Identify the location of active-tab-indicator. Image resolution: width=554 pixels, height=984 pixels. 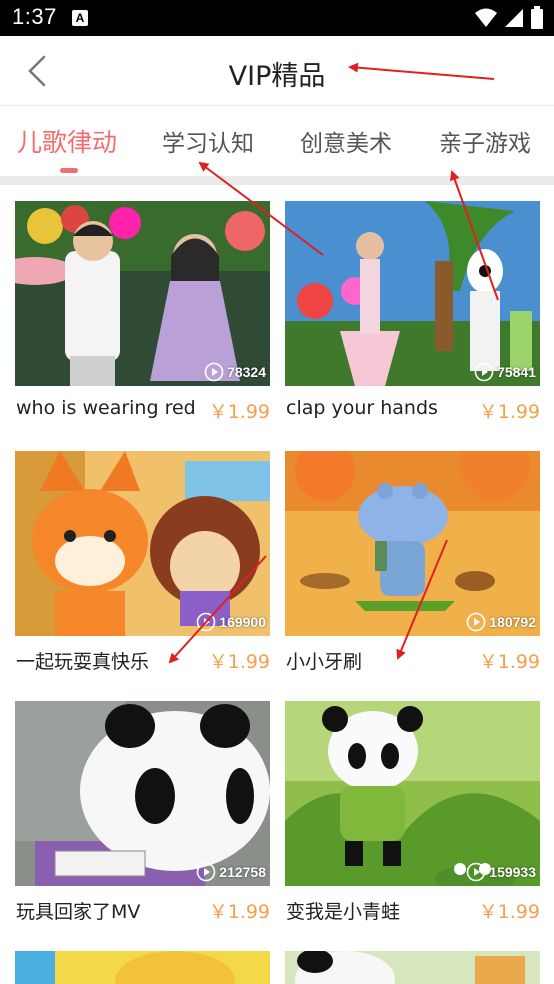
(69, 170).